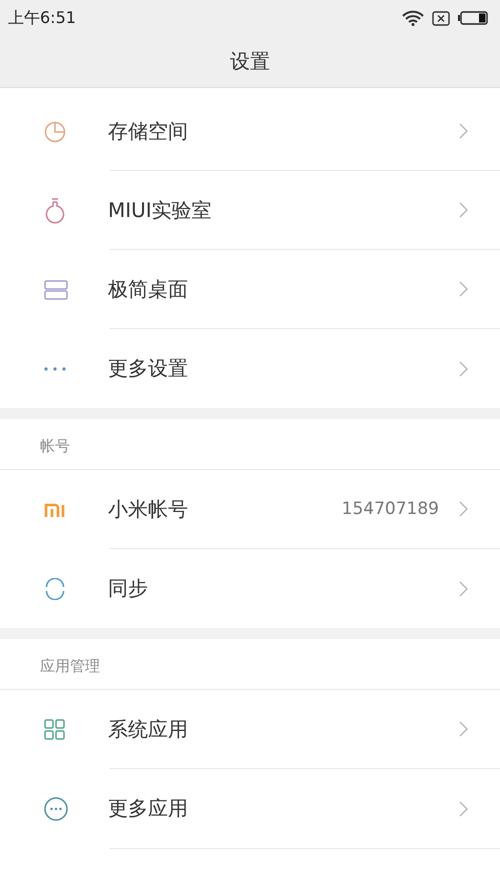  Describe the element at coordinates (250, 131) in the screenshot. I see `settings-item: 存储空间` at that location.